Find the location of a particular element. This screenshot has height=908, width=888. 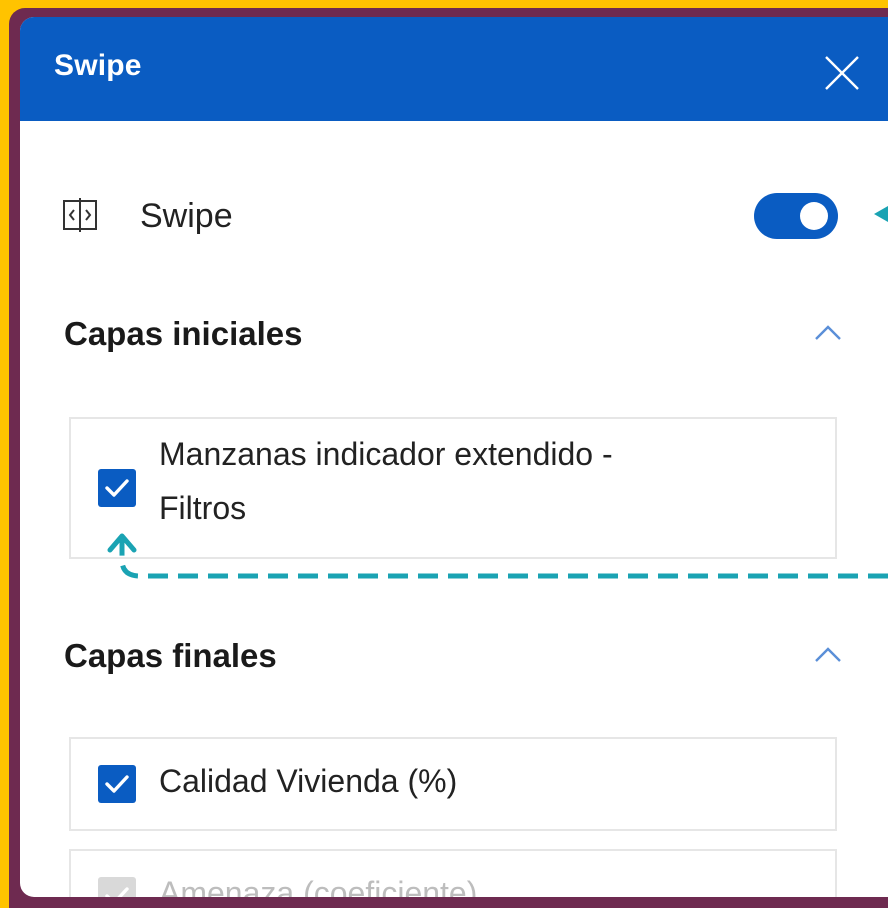

layer-label-line-2: Filtros is located at coordinates (203, 508).